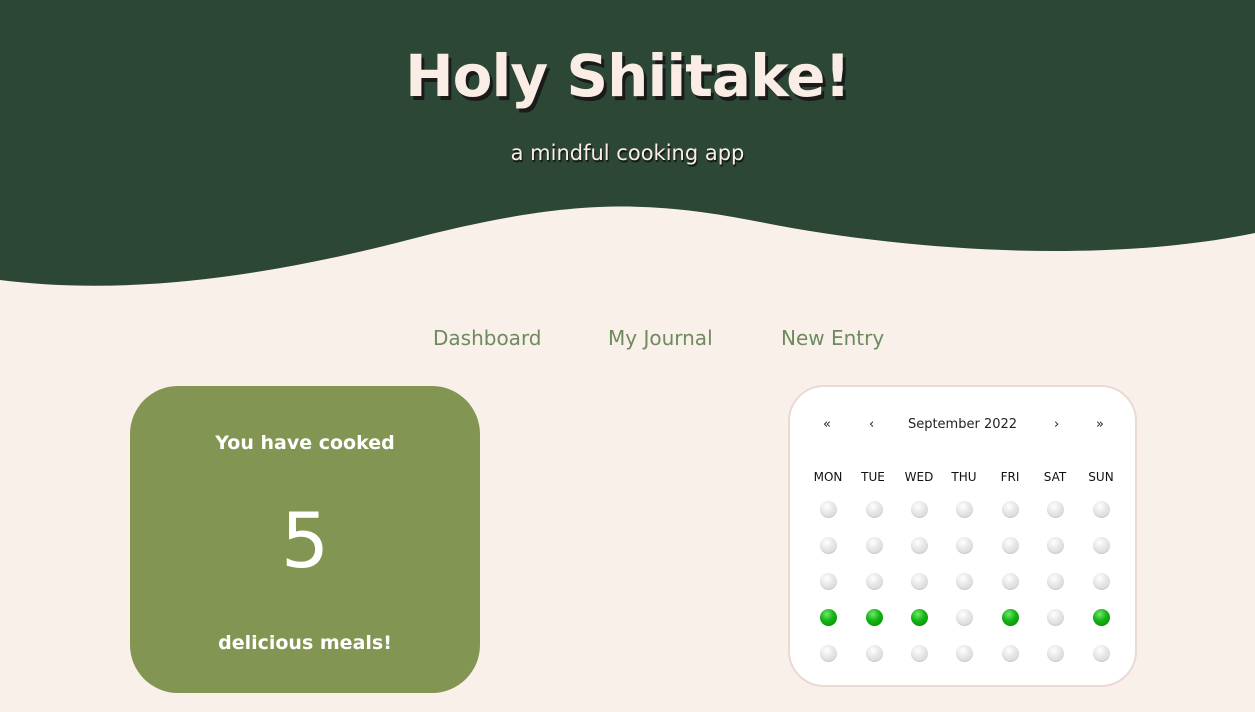  Describe the element at coordinates (919, 477) in the screenshot. I see `weekday-wed: WED` at that location.